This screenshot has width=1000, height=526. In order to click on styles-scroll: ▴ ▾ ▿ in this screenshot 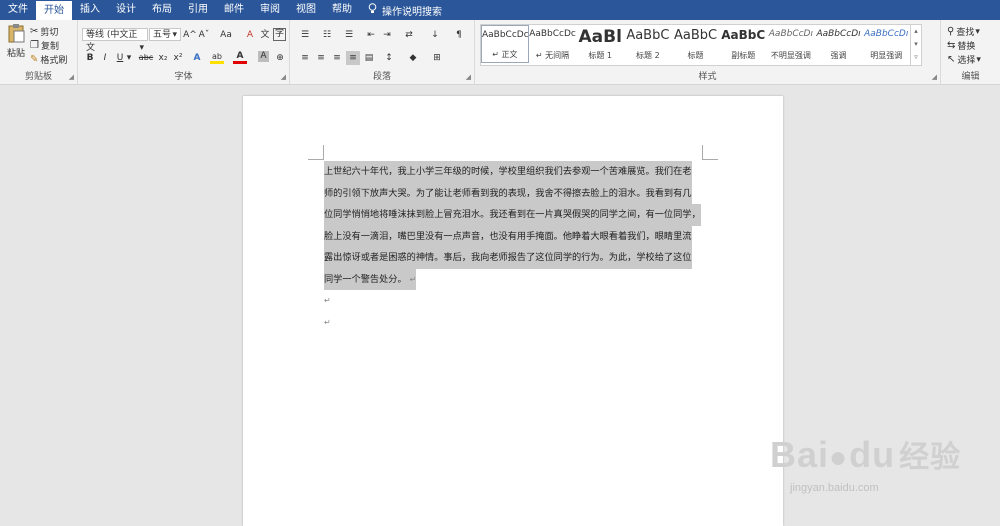, I will do `click(915, 45)`.